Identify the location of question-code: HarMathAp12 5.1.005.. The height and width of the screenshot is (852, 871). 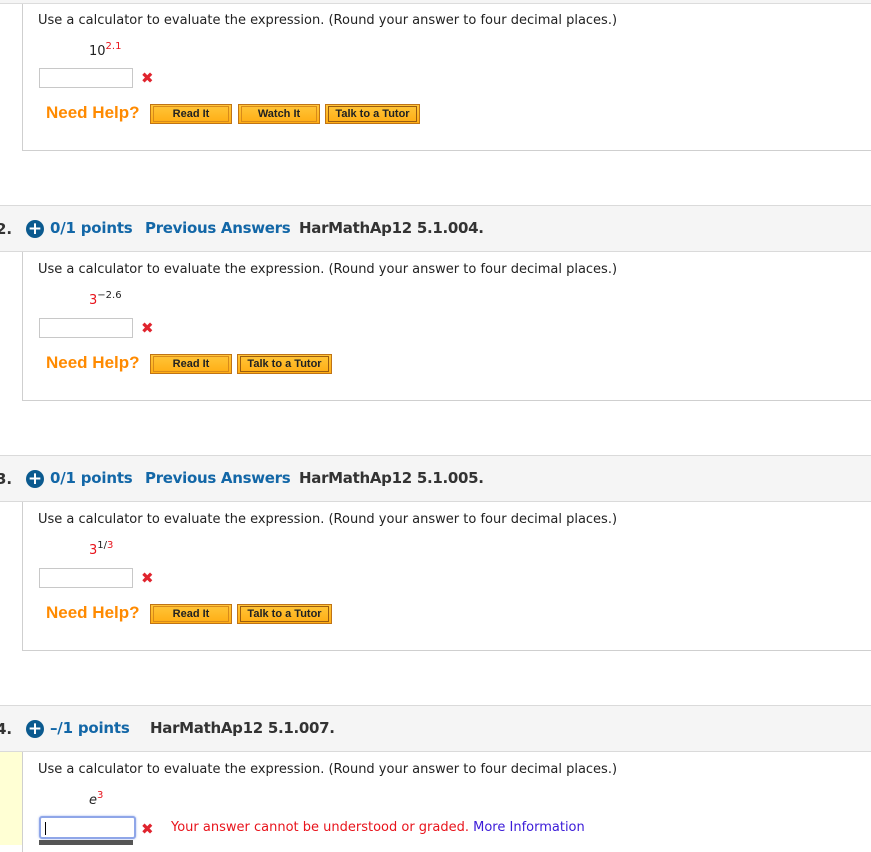
(391, 478).